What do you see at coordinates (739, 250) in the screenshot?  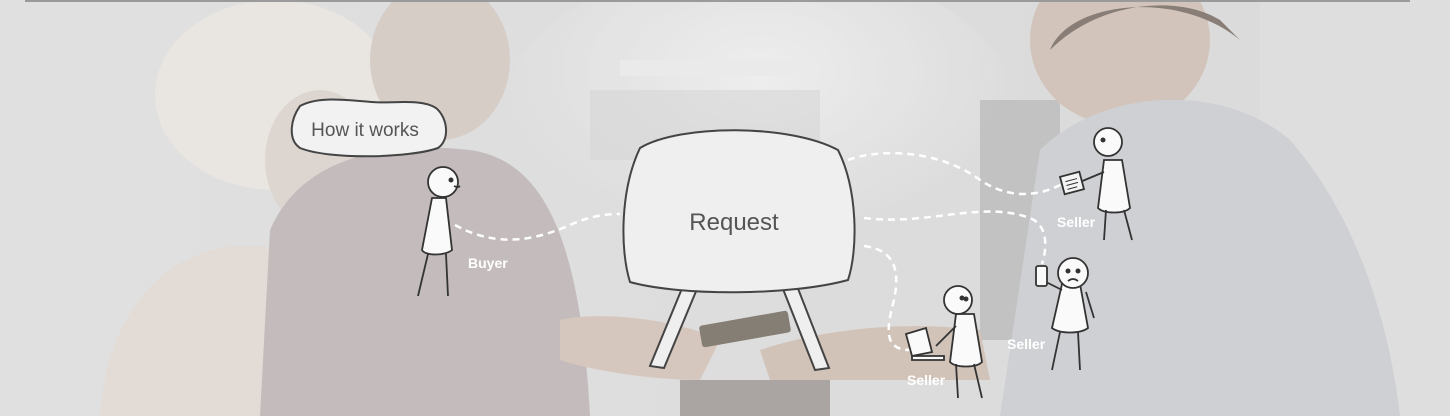 I see `request-board: Request` at bounding box center [739, 250].